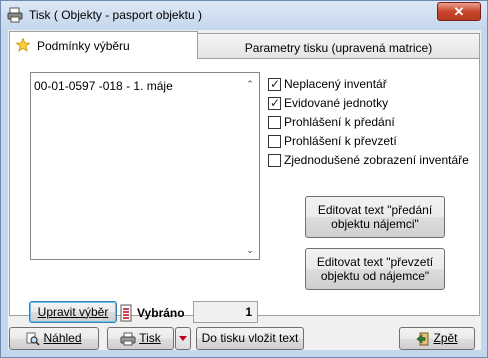 The height and width of the screenshot is (358, 488). I want to click on print-options-dropdown, so click(183, 338).